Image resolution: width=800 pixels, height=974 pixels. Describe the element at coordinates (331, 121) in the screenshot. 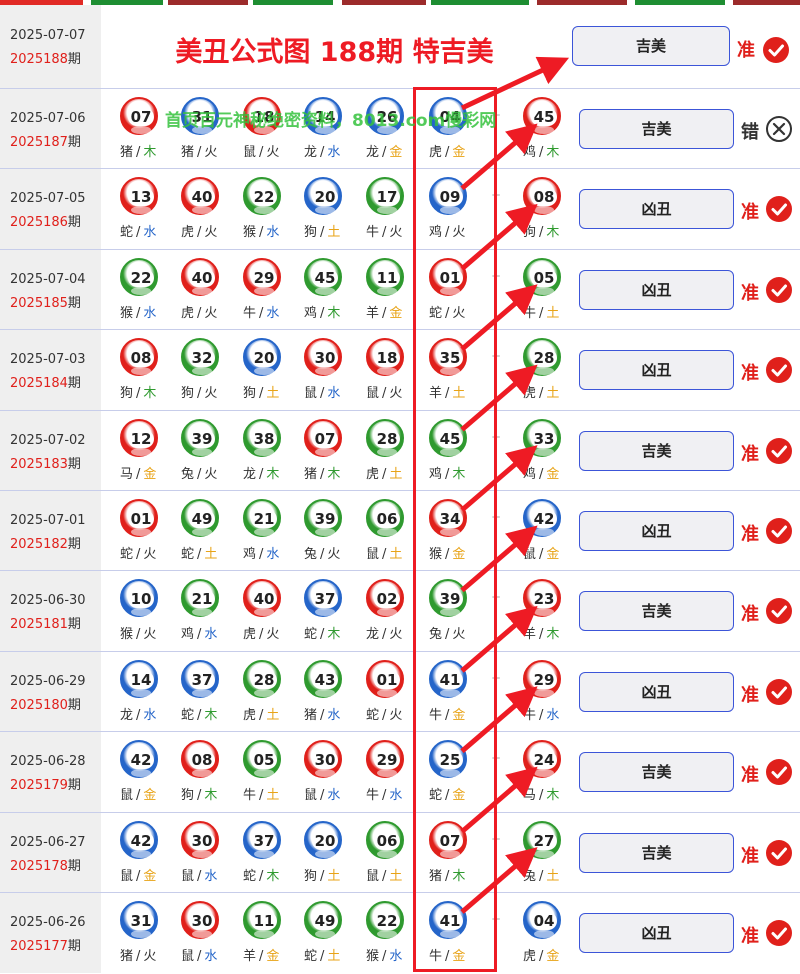

I see `watermark-text: 首页百元神秘绝密资料，8013.com慢彩网` at that location.